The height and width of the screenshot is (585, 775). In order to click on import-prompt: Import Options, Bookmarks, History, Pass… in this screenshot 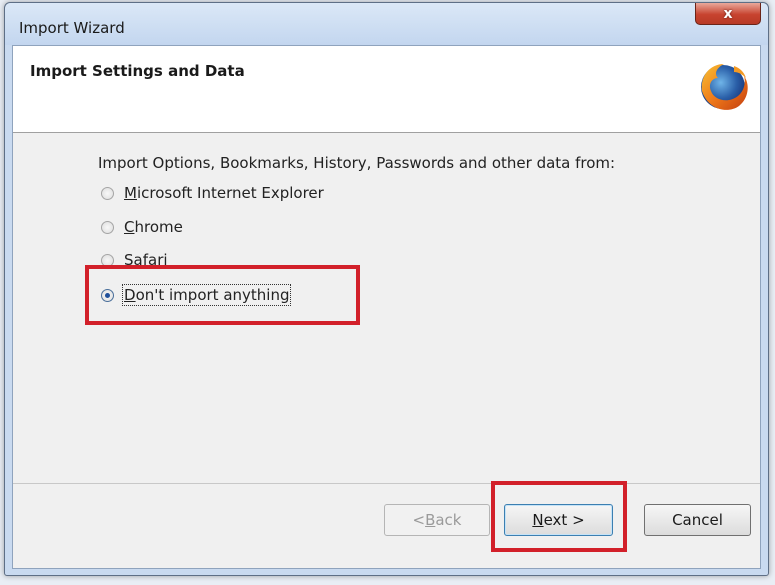, I will do `click(357, 163)`.